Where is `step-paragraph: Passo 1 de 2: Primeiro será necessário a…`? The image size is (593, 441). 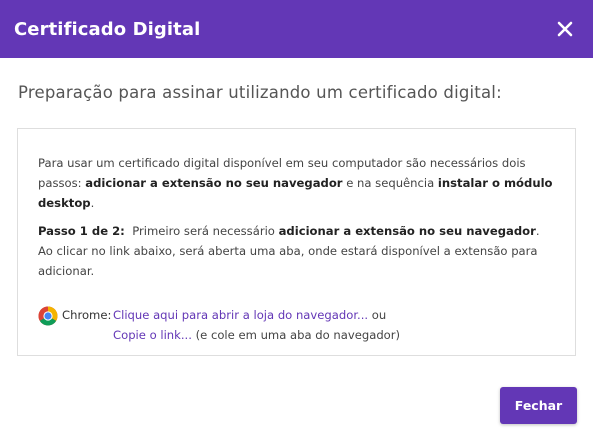
step-paragraph: Passo 1 de 2: Primeiro será necessário a… is located at coordinates (296, 251).